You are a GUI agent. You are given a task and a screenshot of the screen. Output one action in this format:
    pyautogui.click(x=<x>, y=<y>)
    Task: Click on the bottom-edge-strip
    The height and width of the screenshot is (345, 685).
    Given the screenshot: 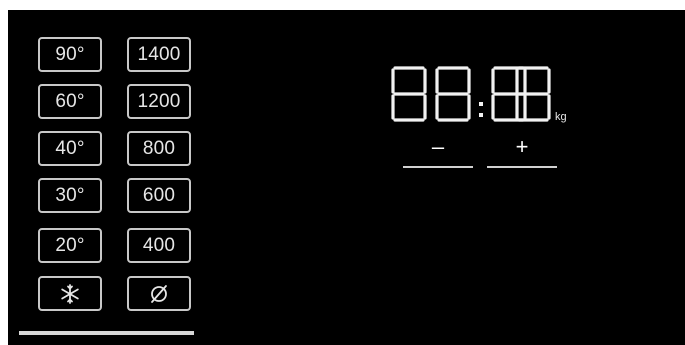 What is the action you would take?
    pyautogui.click(x=106, y=333)
    